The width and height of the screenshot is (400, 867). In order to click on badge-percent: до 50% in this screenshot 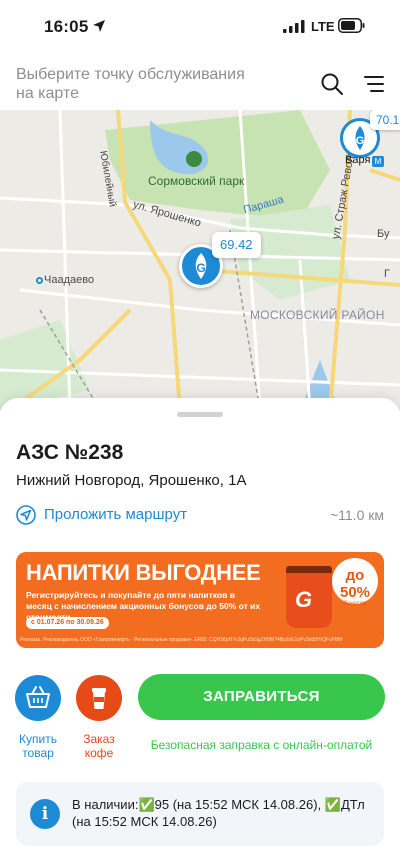, I will do `click(355, 584)`.